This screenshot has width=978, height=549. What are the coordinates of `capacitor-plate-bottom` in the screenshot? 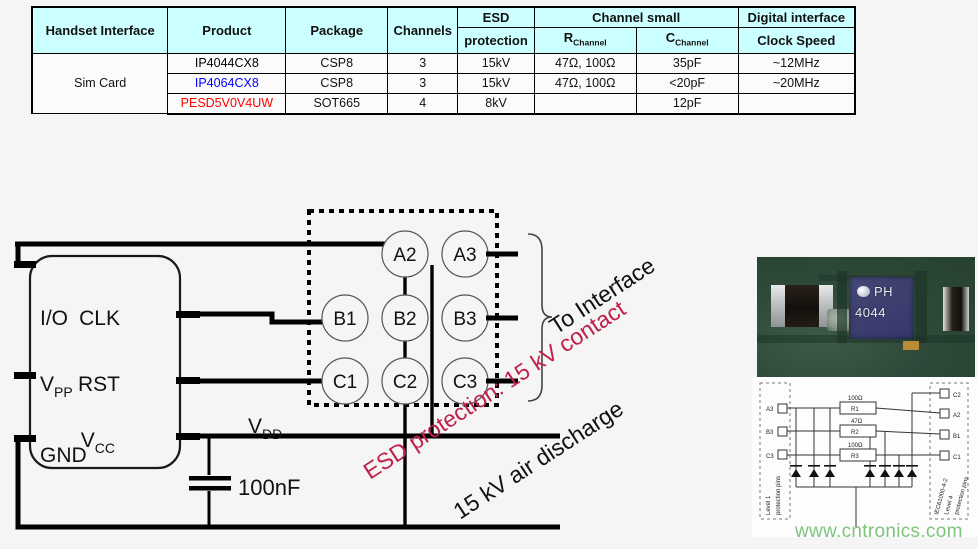 It's located at (210, 488).